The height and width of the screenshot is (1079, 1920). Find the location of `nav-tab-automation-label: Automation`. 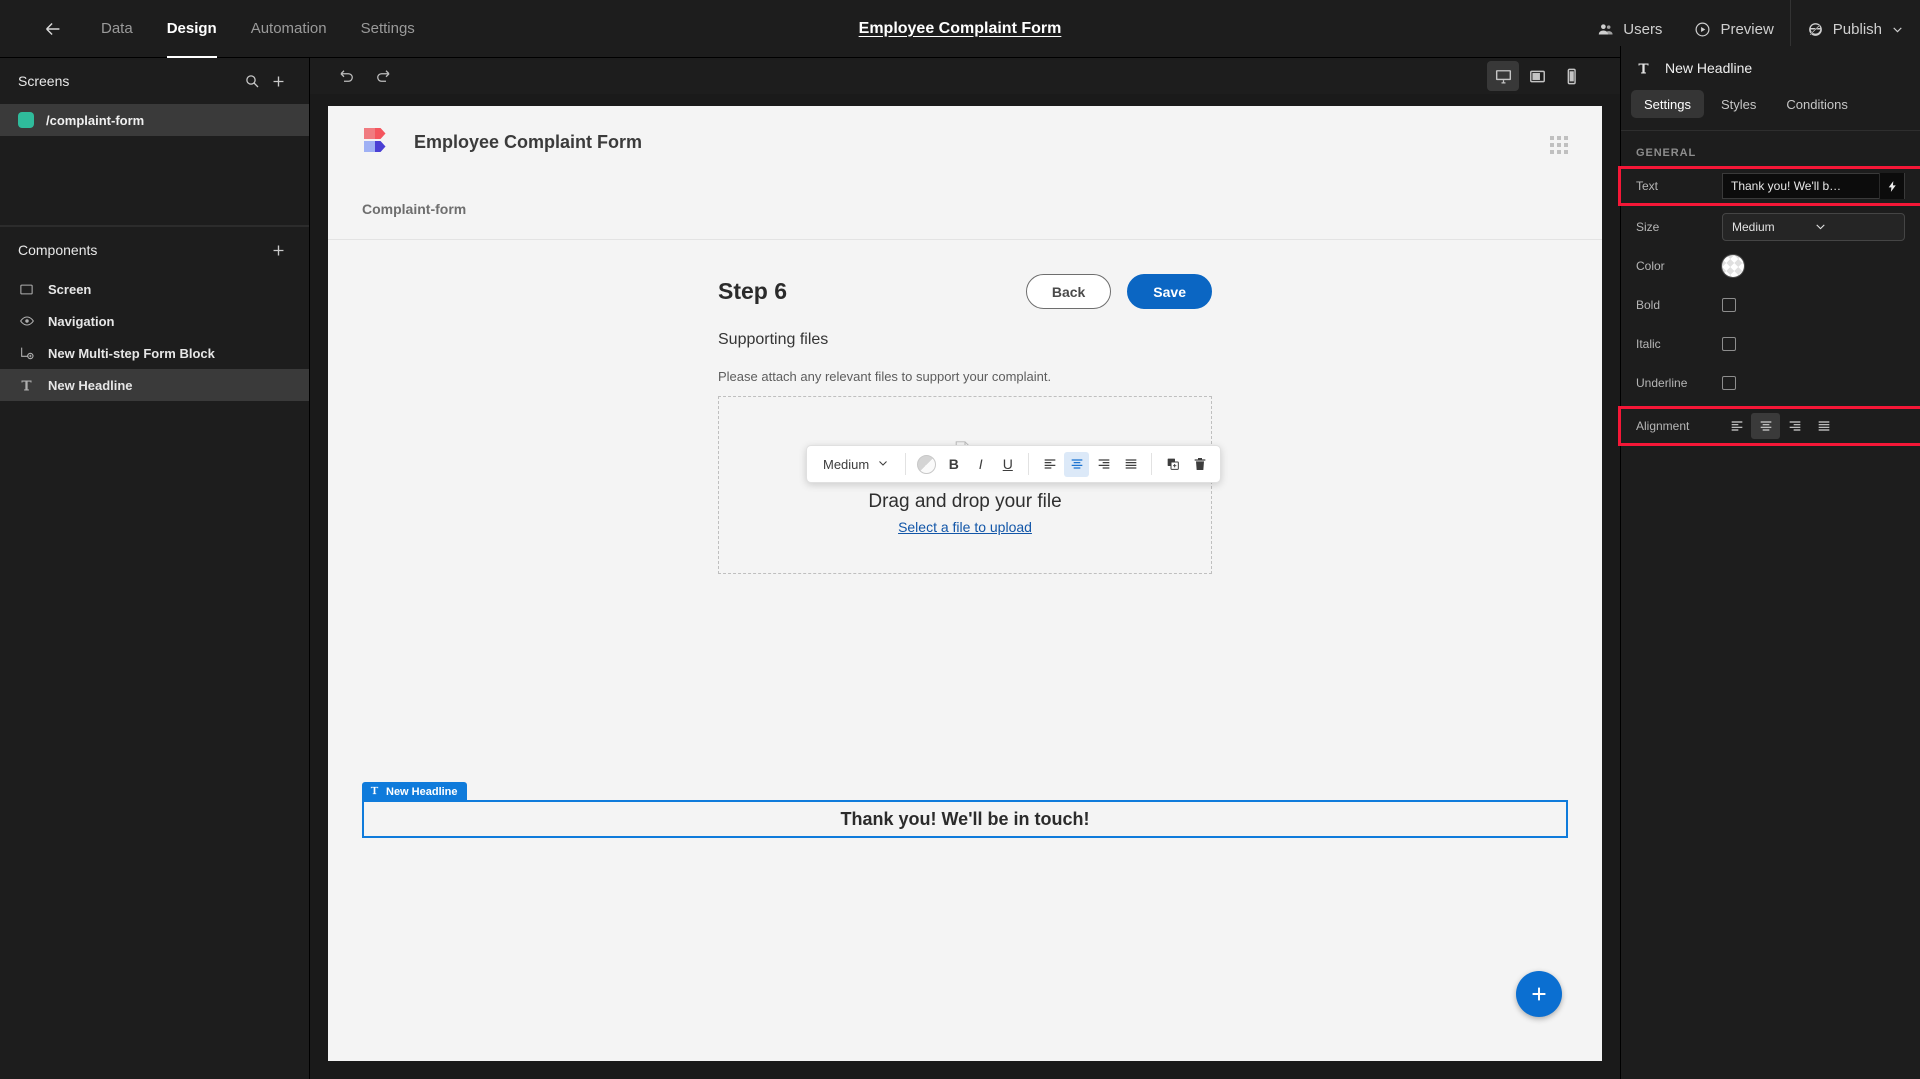

nav-tab-automation-label: Automation is located at coordinates (288, 28).